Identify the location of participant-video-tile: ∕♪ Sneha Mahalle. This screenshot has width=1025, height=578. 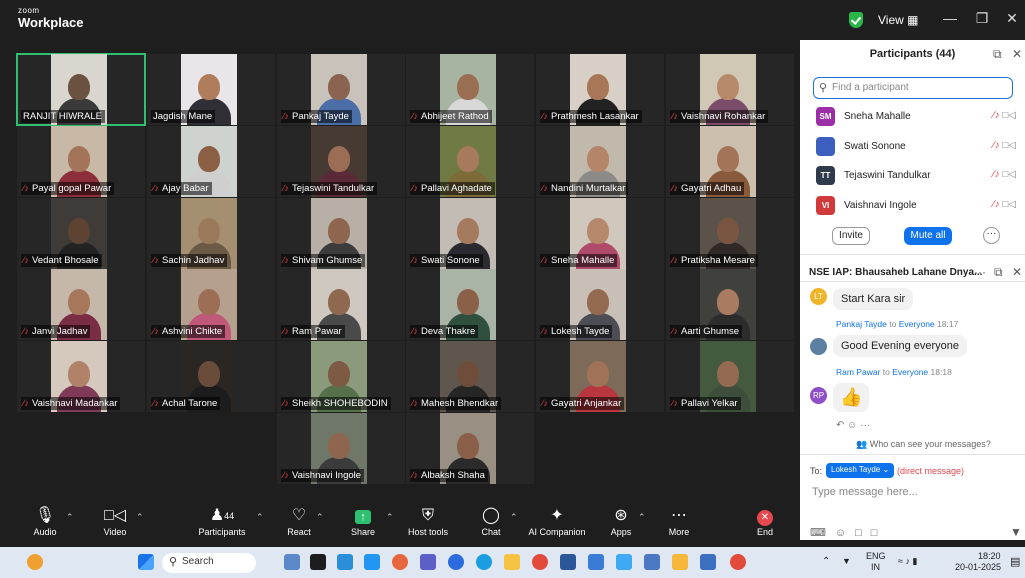
(600, 233).